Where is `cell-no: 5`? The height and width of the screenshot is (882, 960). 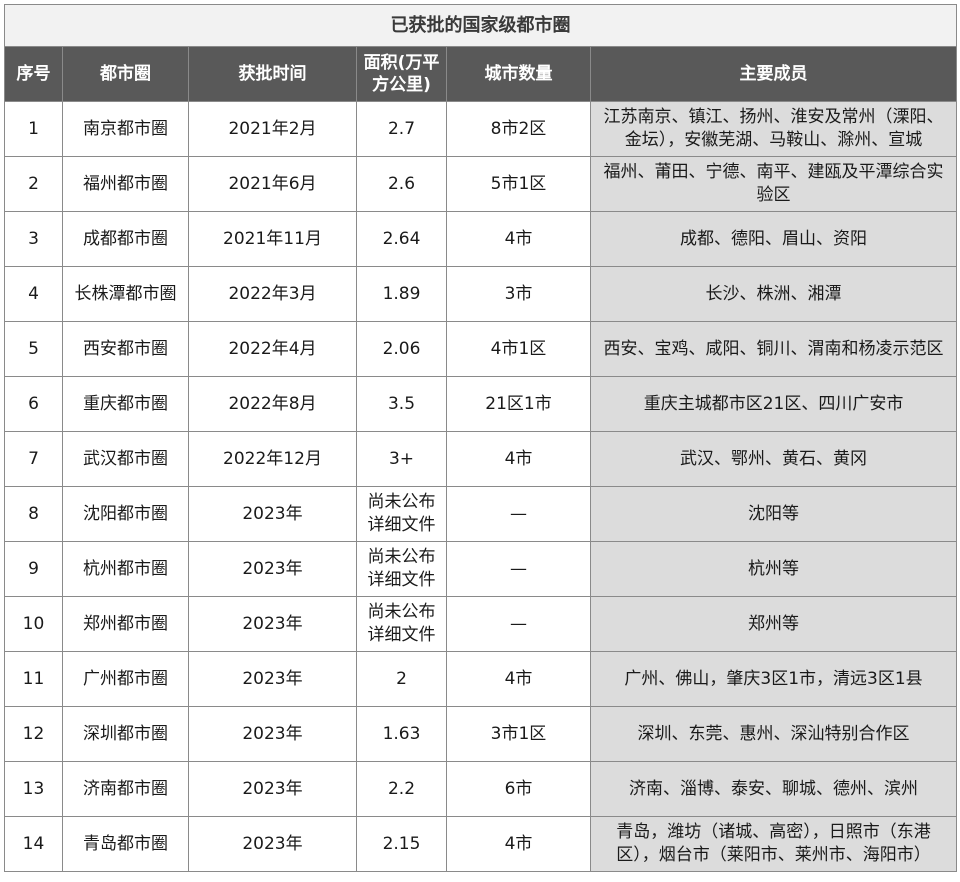 cell-no: 5 is located at coordinates (33, 349).